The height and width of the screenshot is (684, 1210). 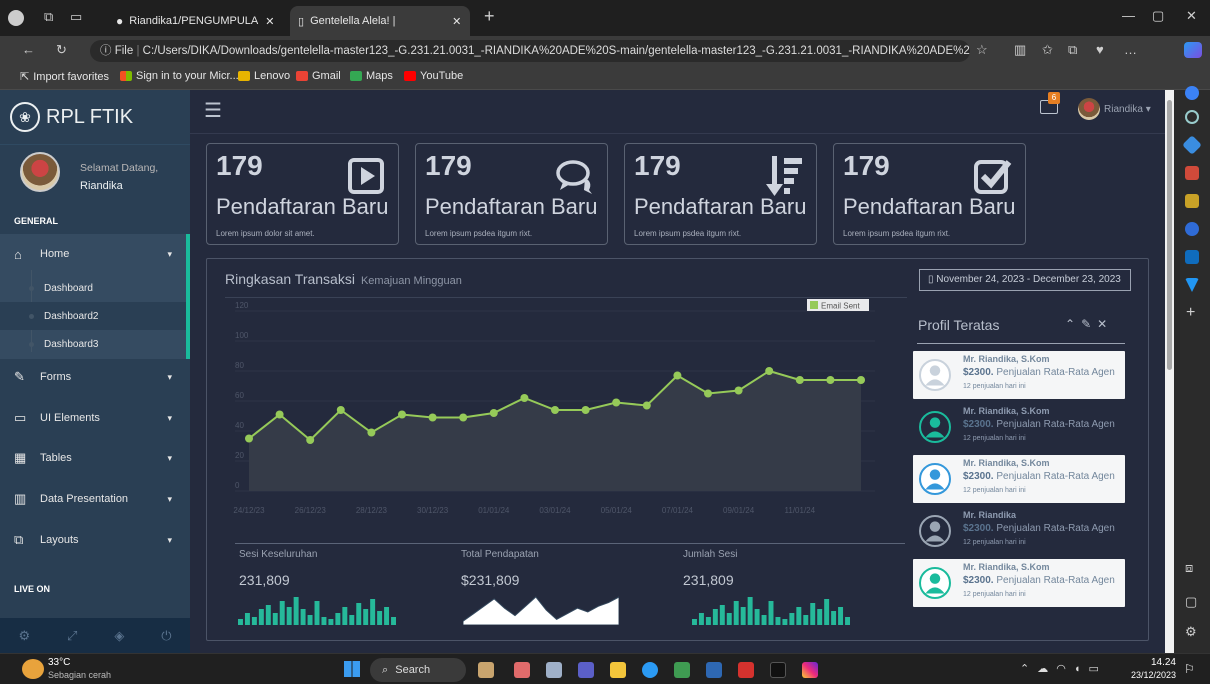 What do you see at coordinates (574, 177) in the screenshot?
I see `comments-icon` at bounding box center [574, 177].